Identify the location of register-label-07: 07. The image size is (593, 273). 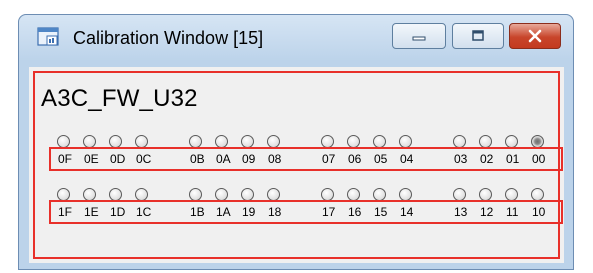
(329, 159).